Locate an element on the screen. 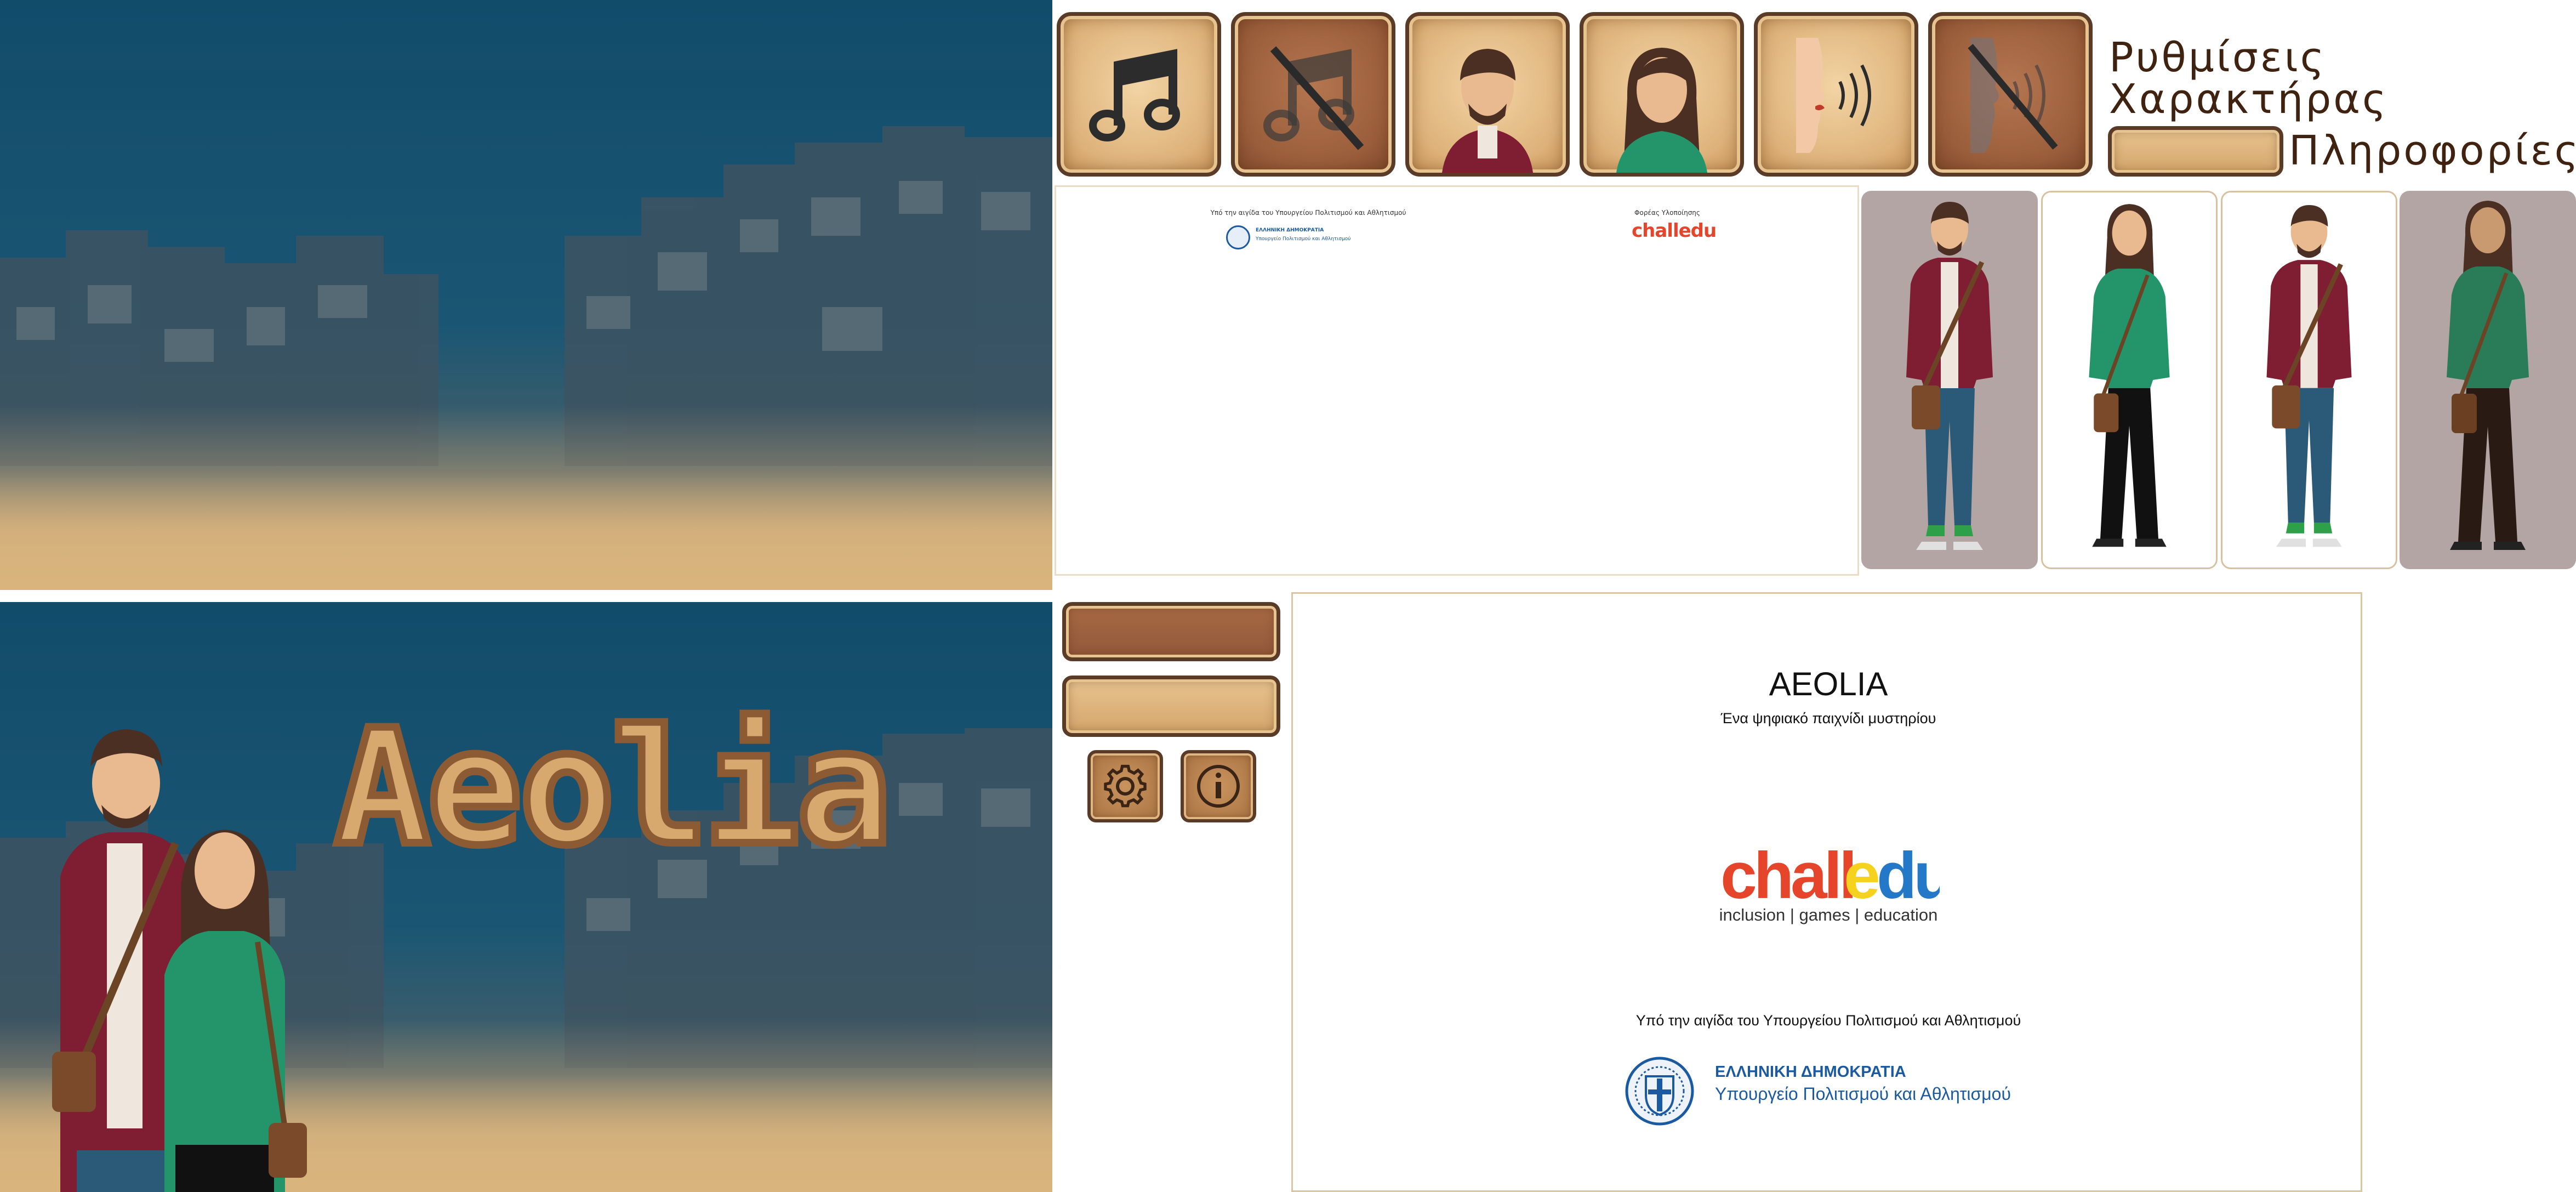  female-character-button is located at coordinates (1662, 94).